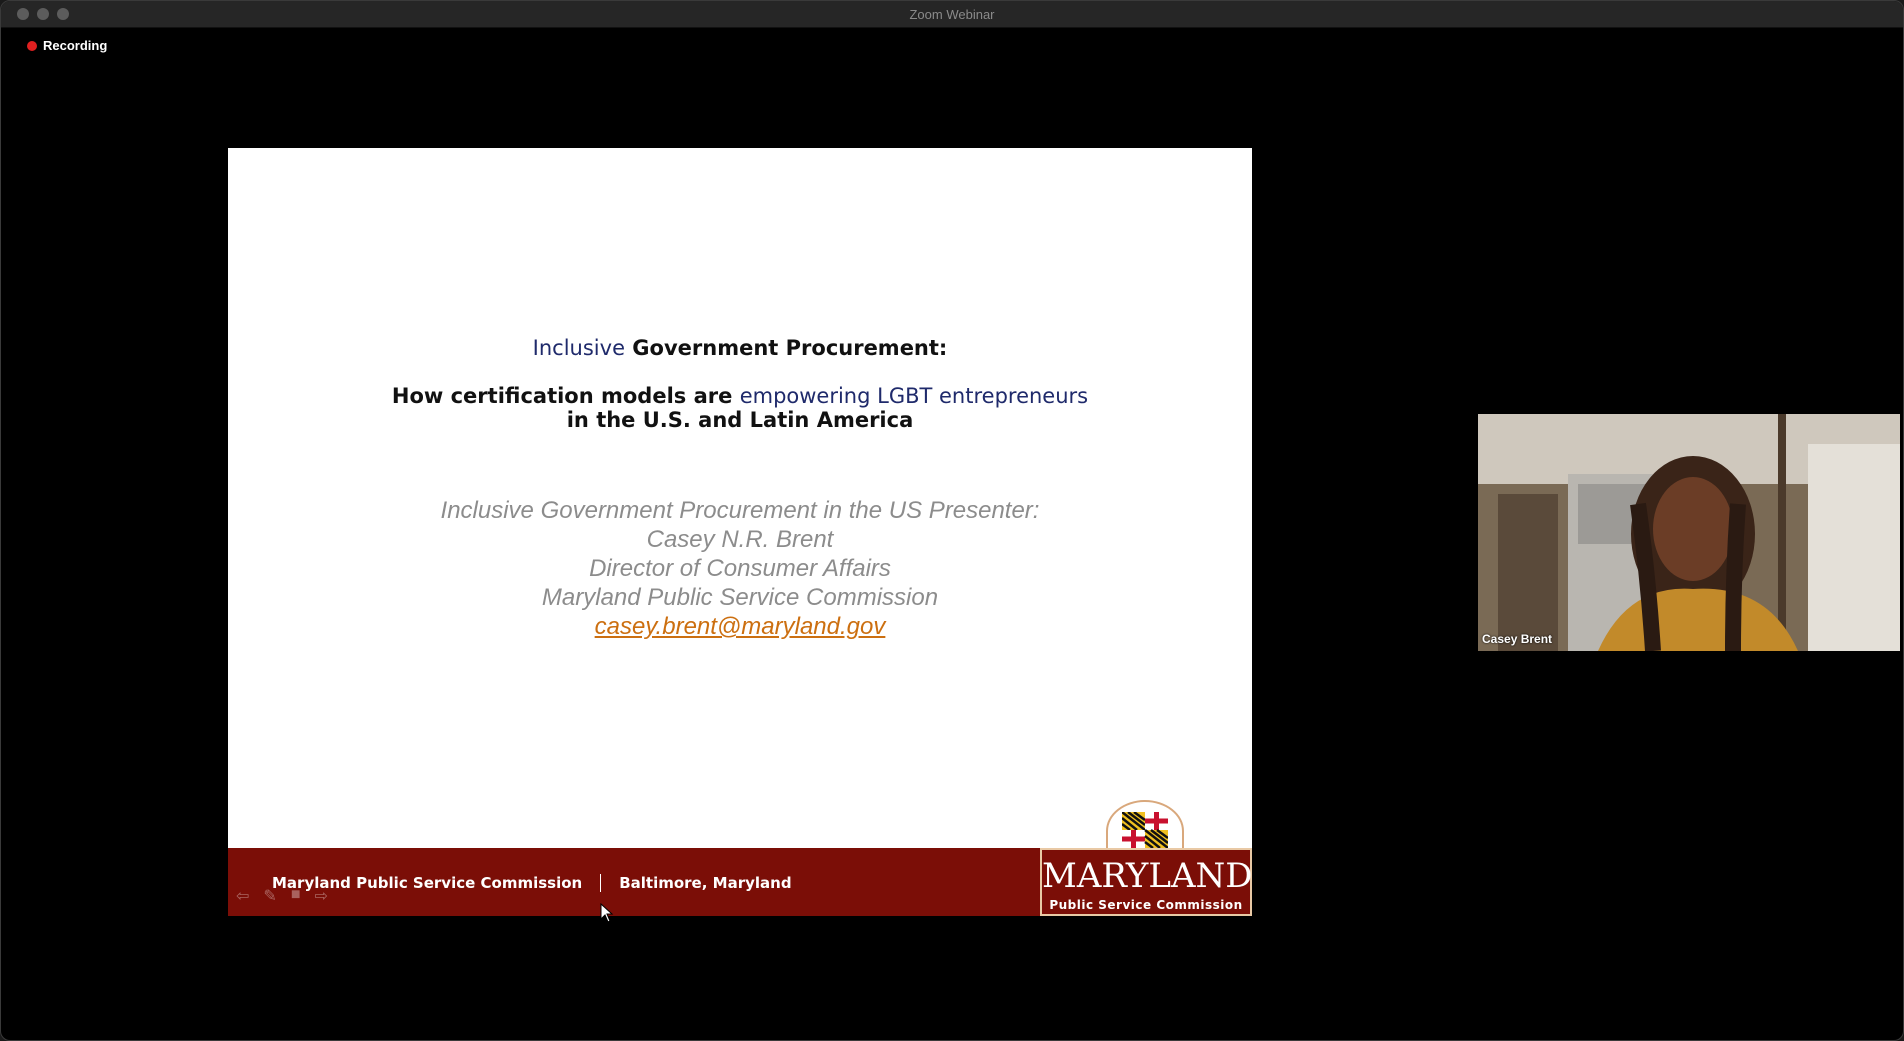 This screenshot has height=1041, width=1904. Describe the element at coordinates (705, 883) in the screenshot. I see `footer-location: Baltimore, Maryland` at that location.